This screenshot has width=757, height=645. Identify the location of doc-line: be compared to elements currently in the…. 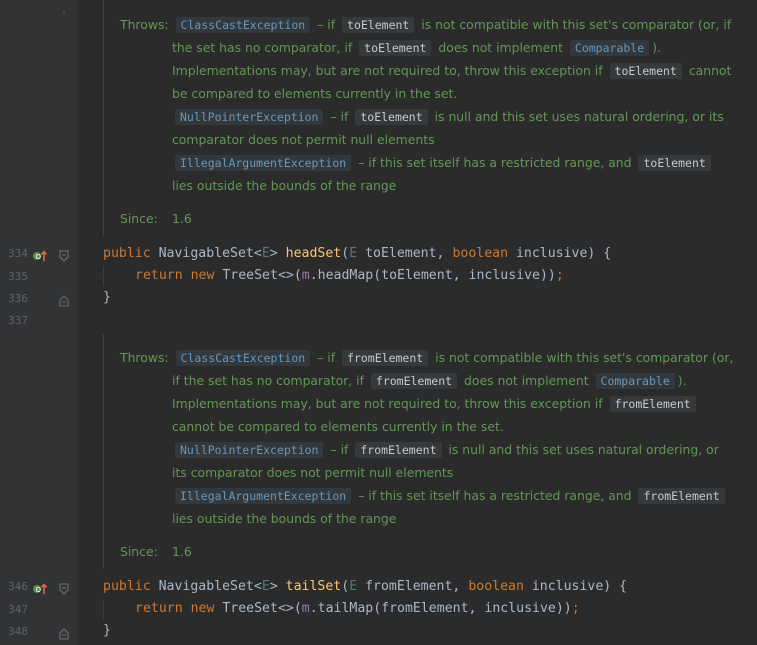
(314, 93).